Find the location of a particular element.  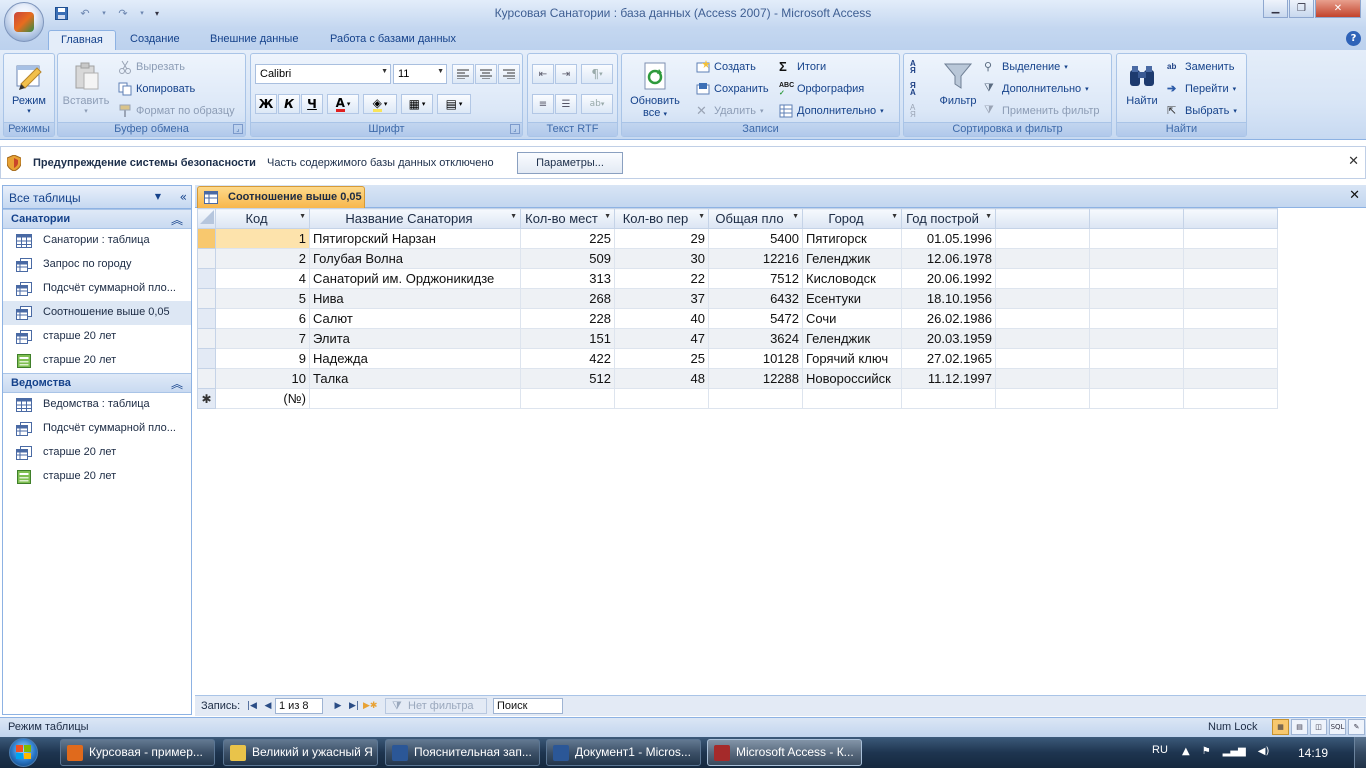

underline-button: Ч is located at coordinates (312, 104).